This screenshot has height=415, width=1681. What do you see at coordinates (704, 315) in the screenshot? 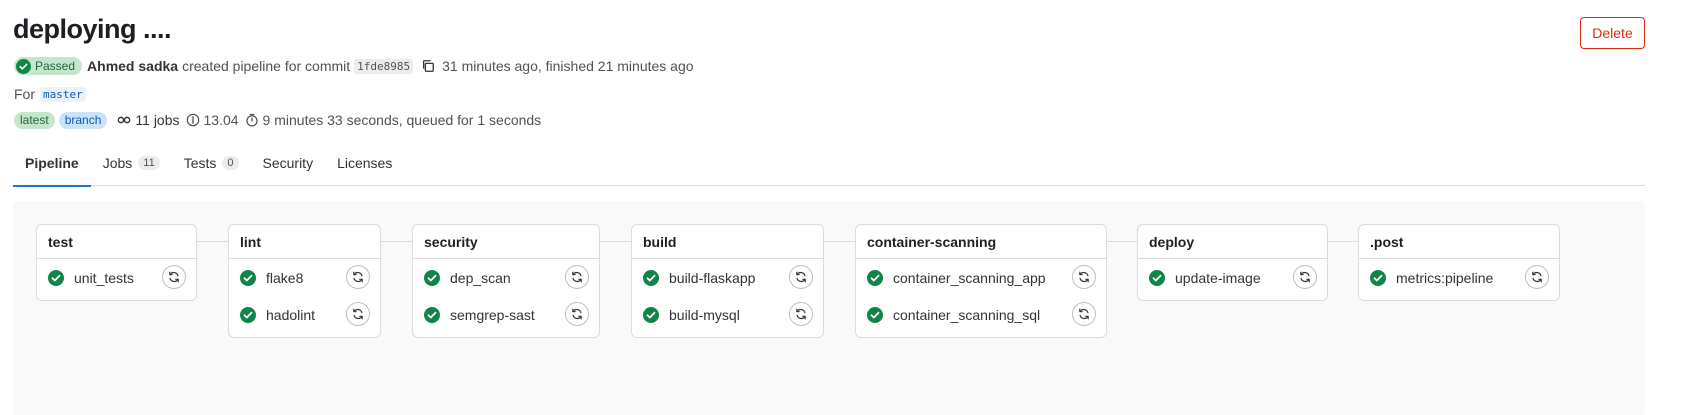
I see `job-name: build-mysql` at bounding box center [704, 315].